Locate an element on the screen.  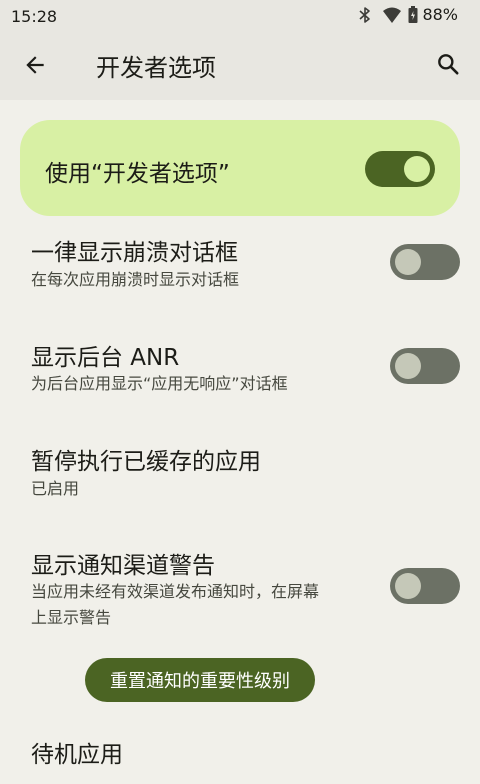
developer-options-master-switch: 使用“开发者选项” is located at coordinates (240, 168).